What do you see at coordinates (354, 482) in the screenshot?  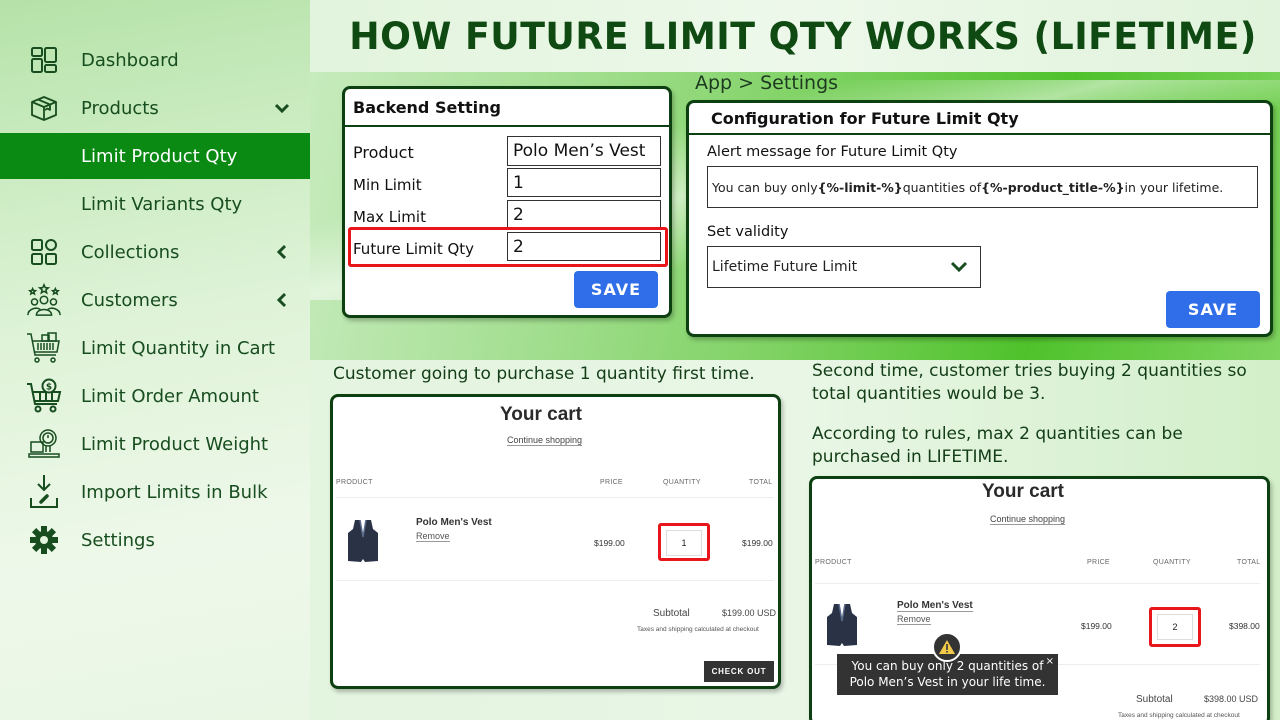 I see `column-header-product: PRODUCT` at bounding box center [354, 482].